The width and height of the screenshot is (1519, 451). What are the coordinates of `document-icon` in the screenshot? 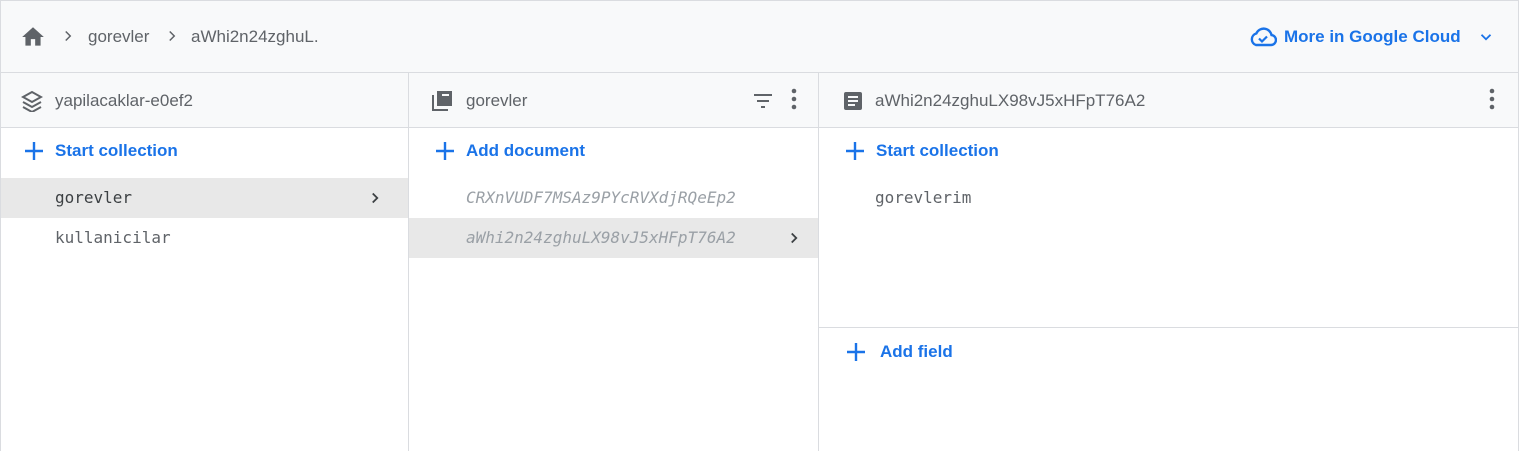 It's located at (853, 101).